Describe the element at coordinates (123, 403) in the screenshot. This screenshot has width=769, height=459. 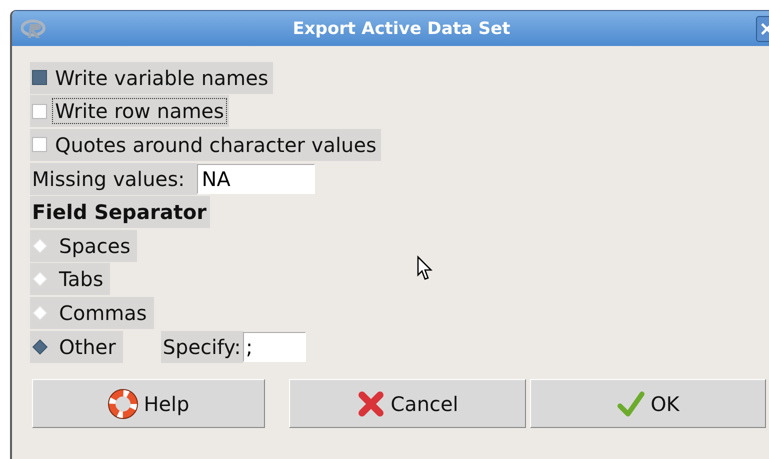
I see `life-buoy-icon` at that location.